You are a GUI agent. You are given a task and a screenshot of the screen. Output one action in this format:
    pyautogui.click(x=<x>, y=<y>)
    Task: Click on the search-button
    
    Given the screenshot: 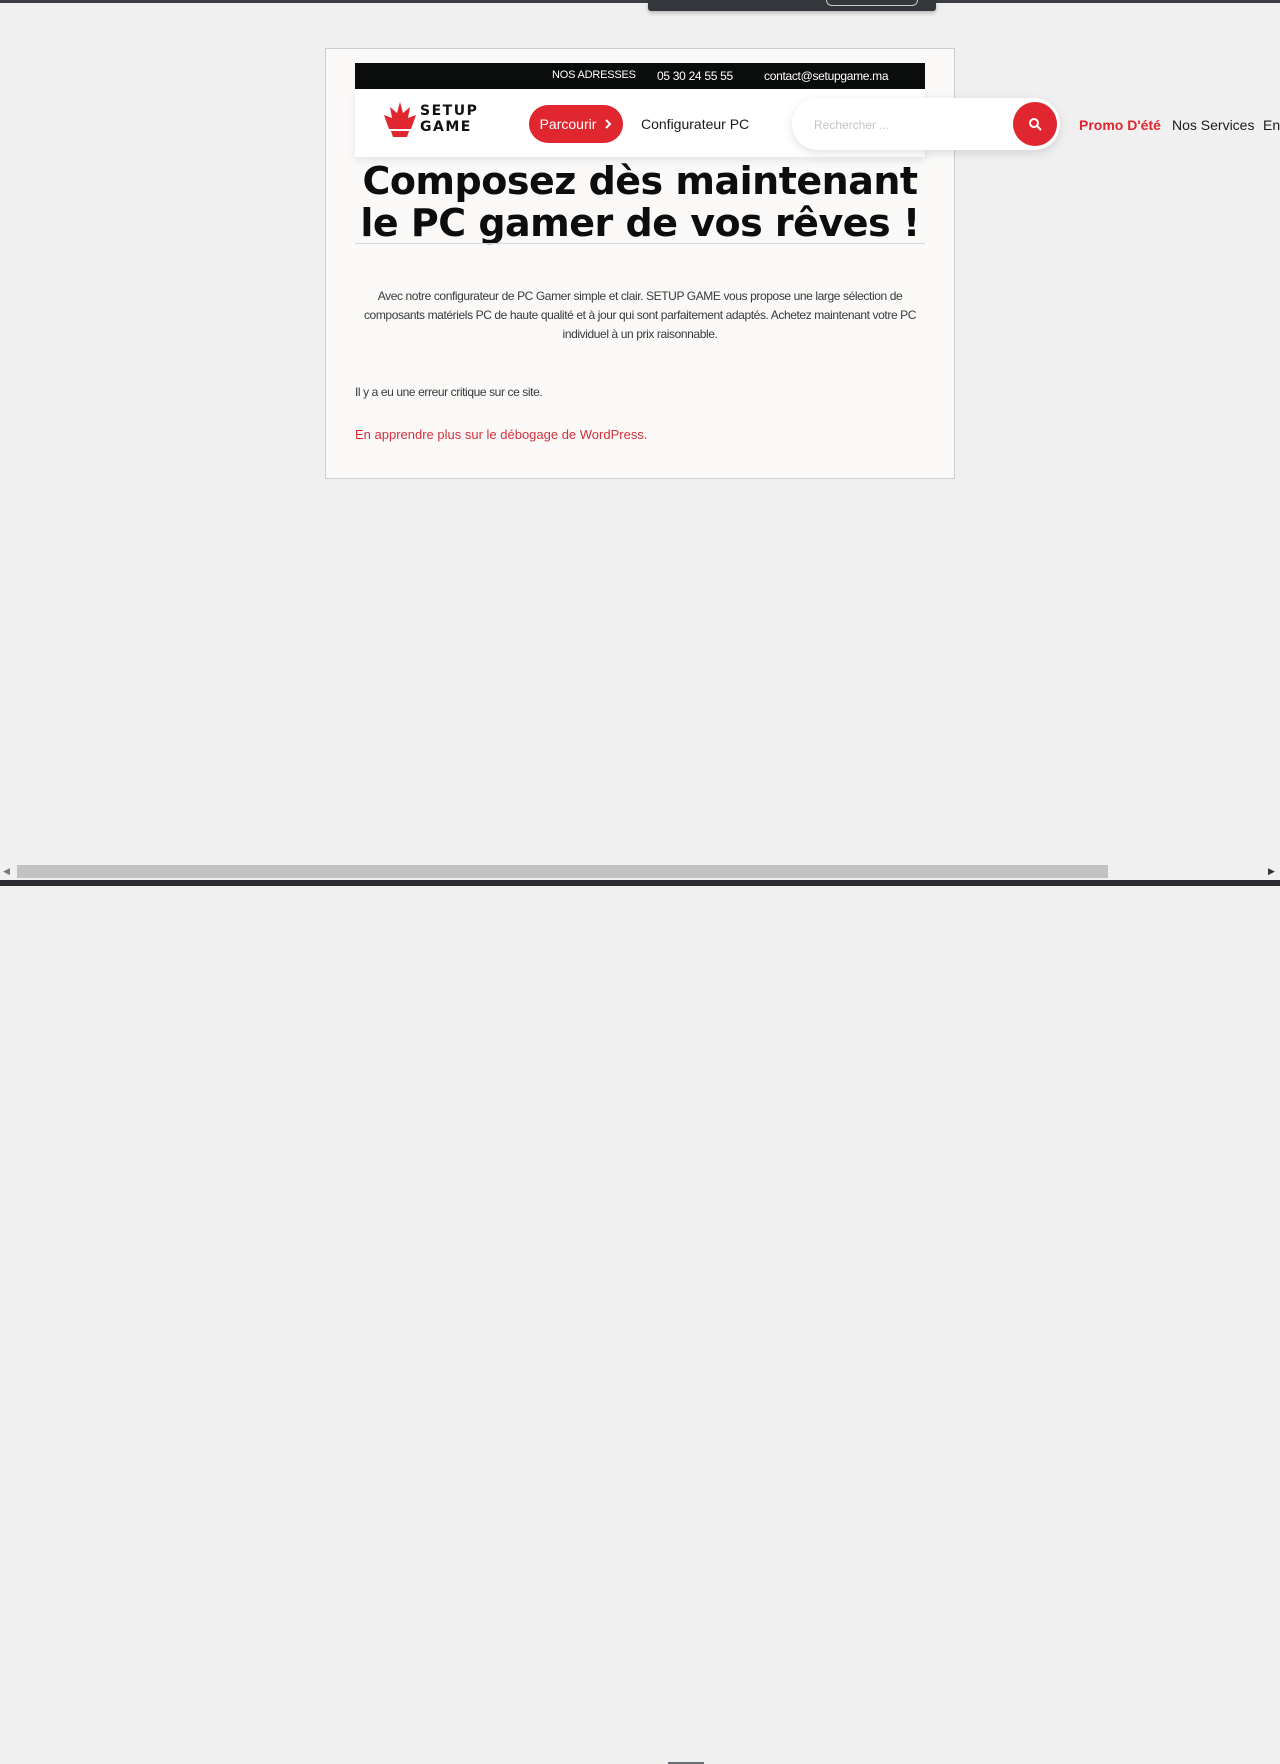 What is the action you would take?
    pyautogui.click(x=1035, y=124)
    